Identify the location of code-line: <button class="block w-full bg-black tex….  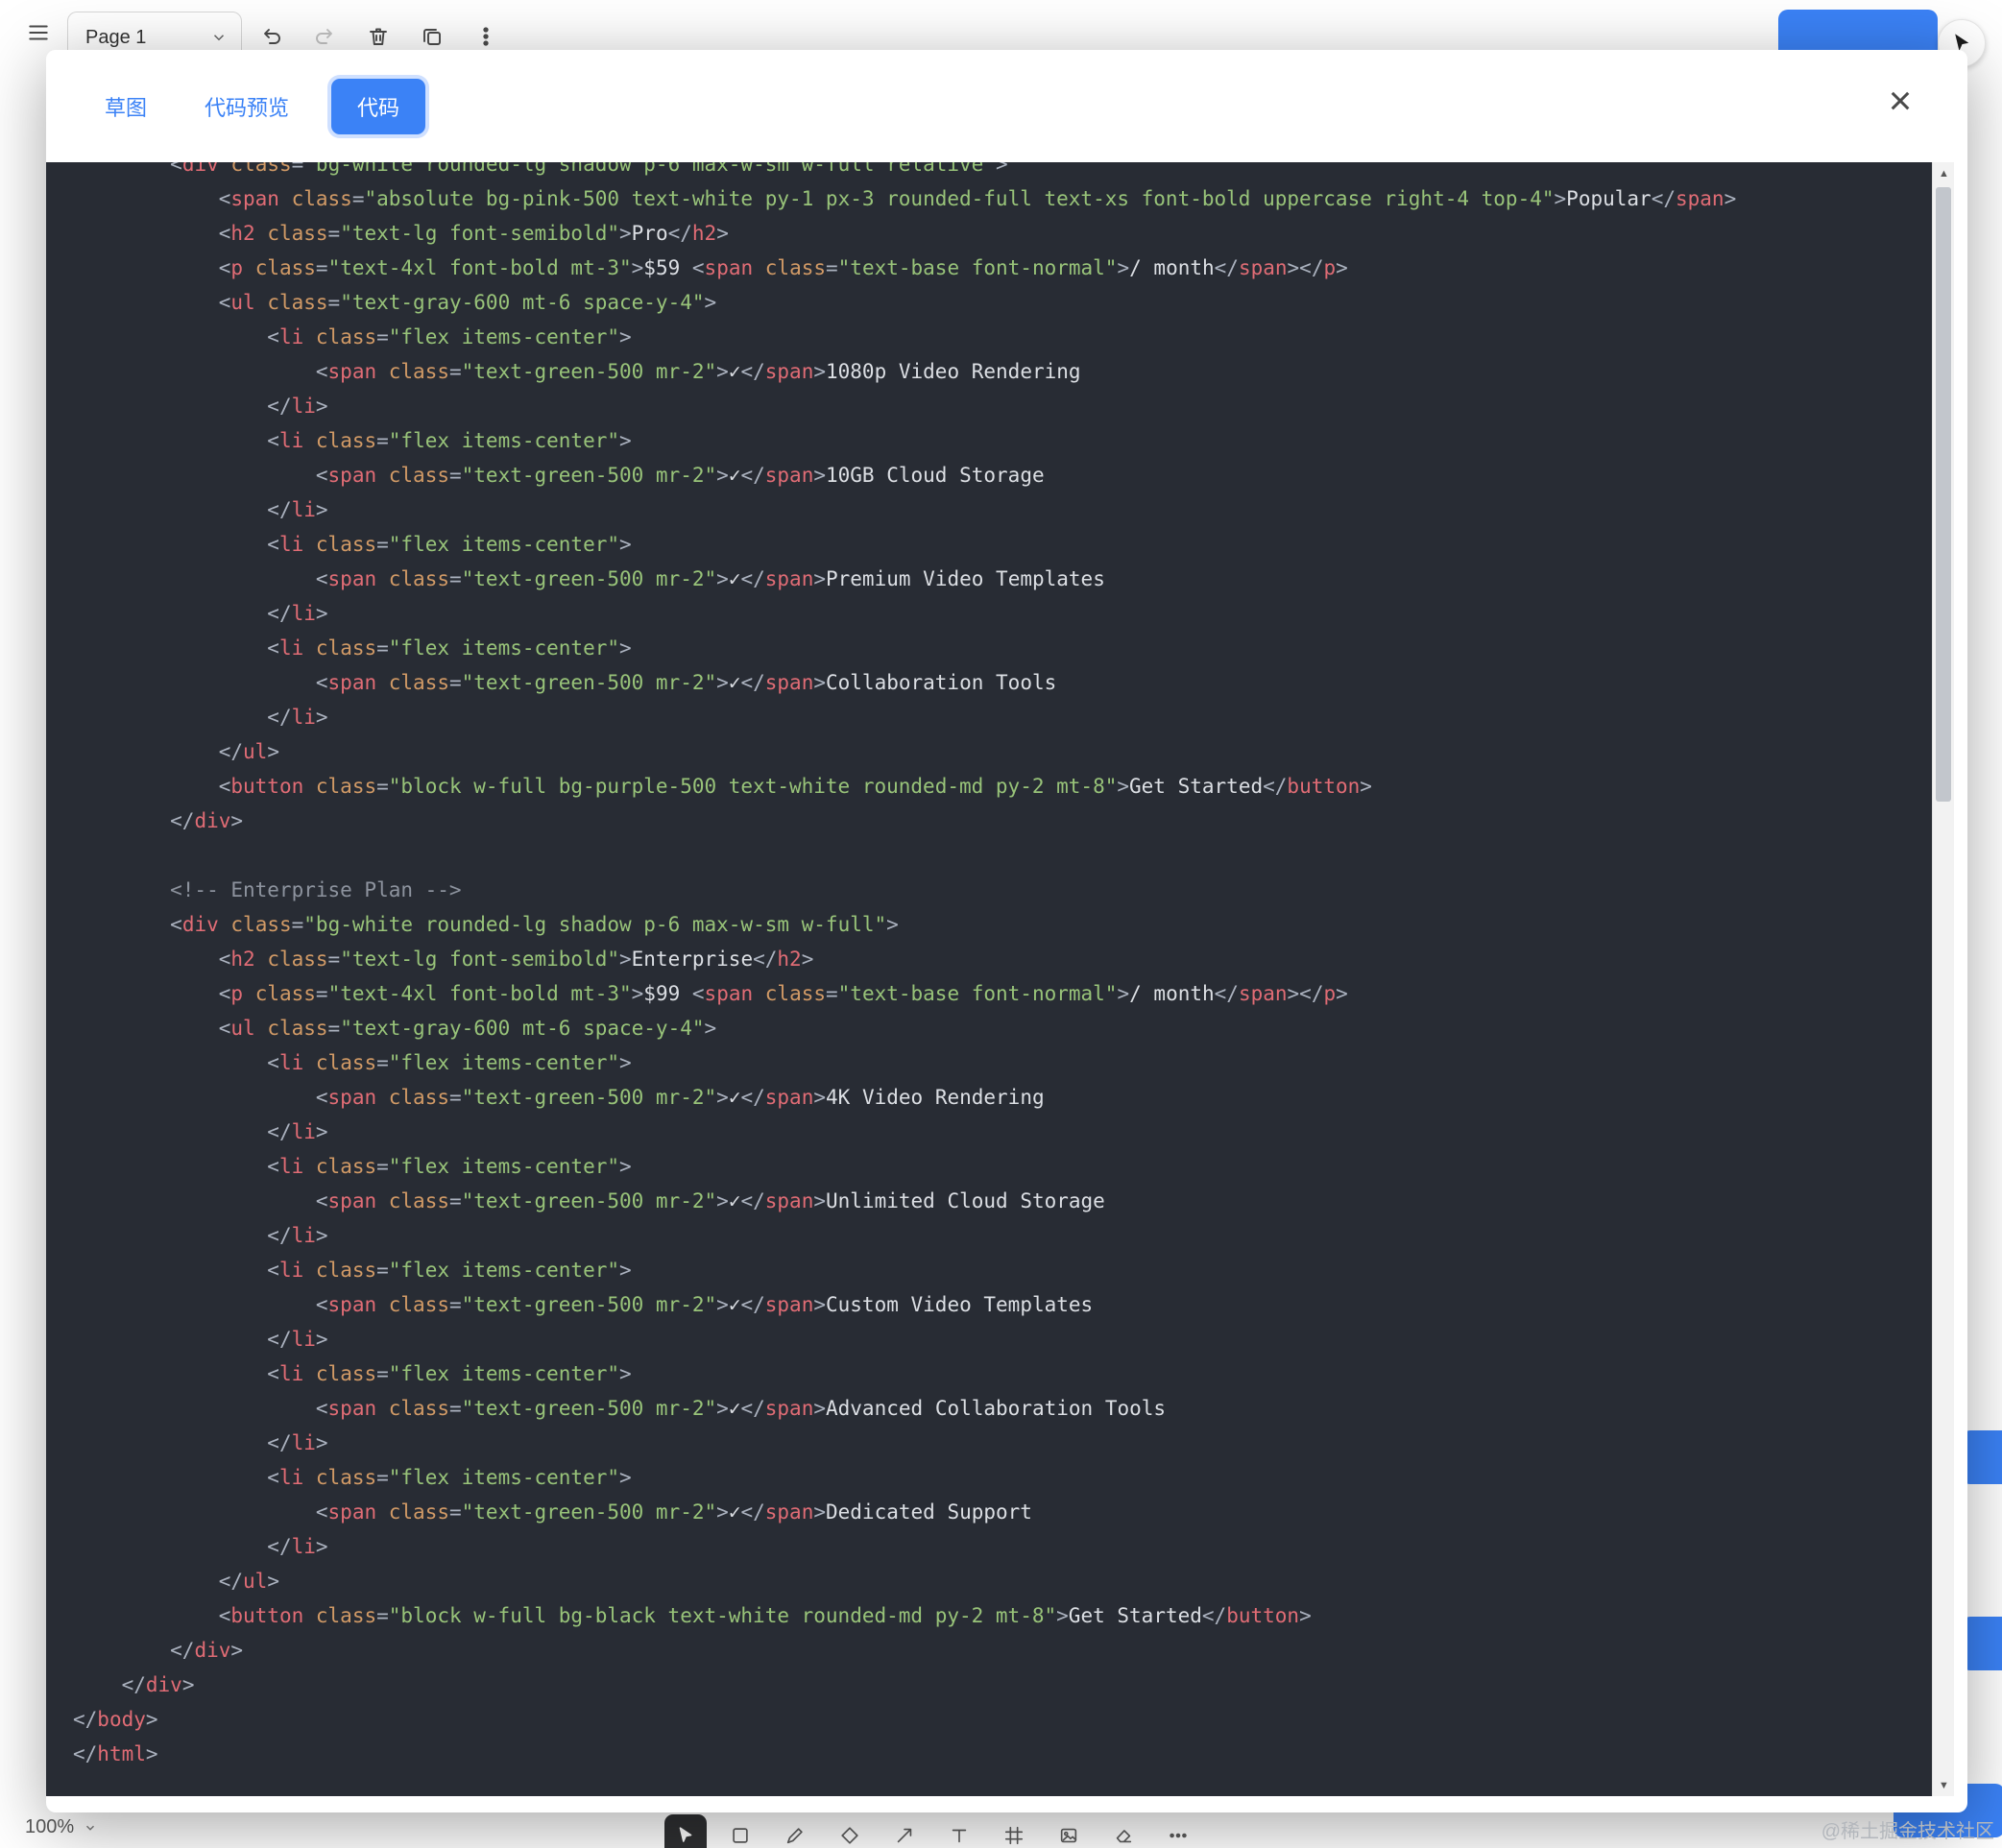
(765, 1616).